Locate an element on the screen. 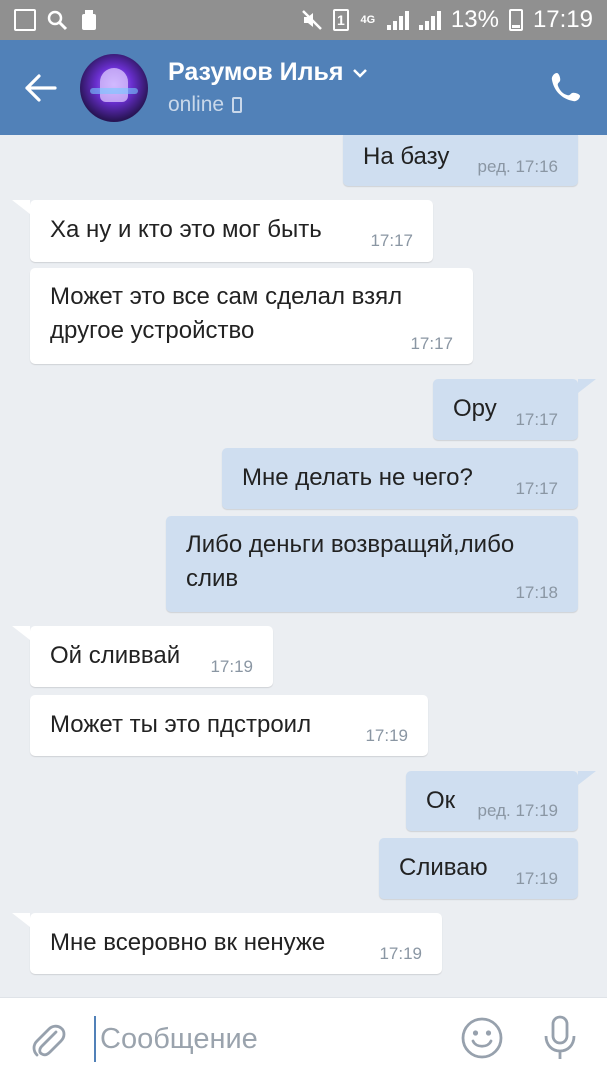 Image resolution: width=607 pixels, height=1080 pixels. message-input is located at coordinates (264, 1039).